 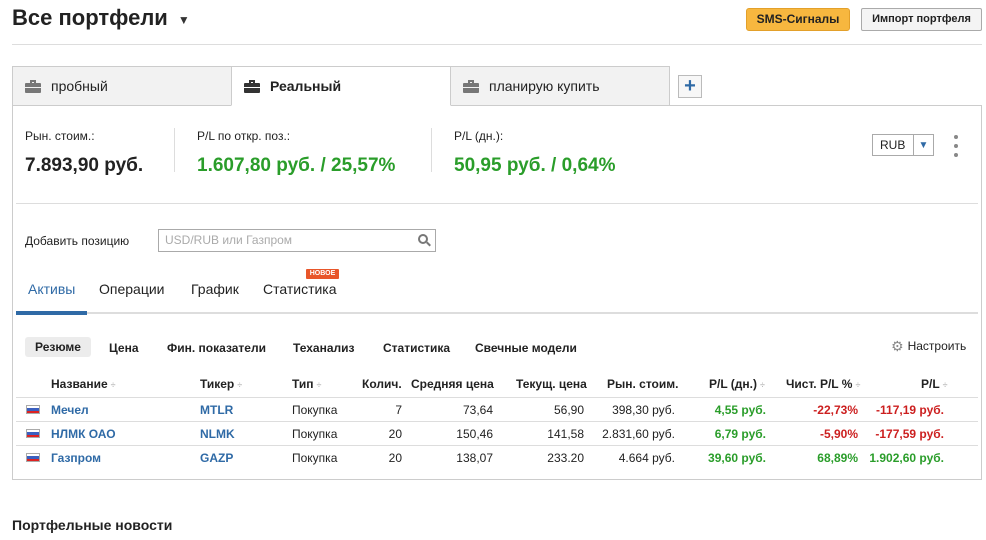 I want to click on column-header-net-pl-pct: Чист. P/L % ÷, so click(x=823, y=384).